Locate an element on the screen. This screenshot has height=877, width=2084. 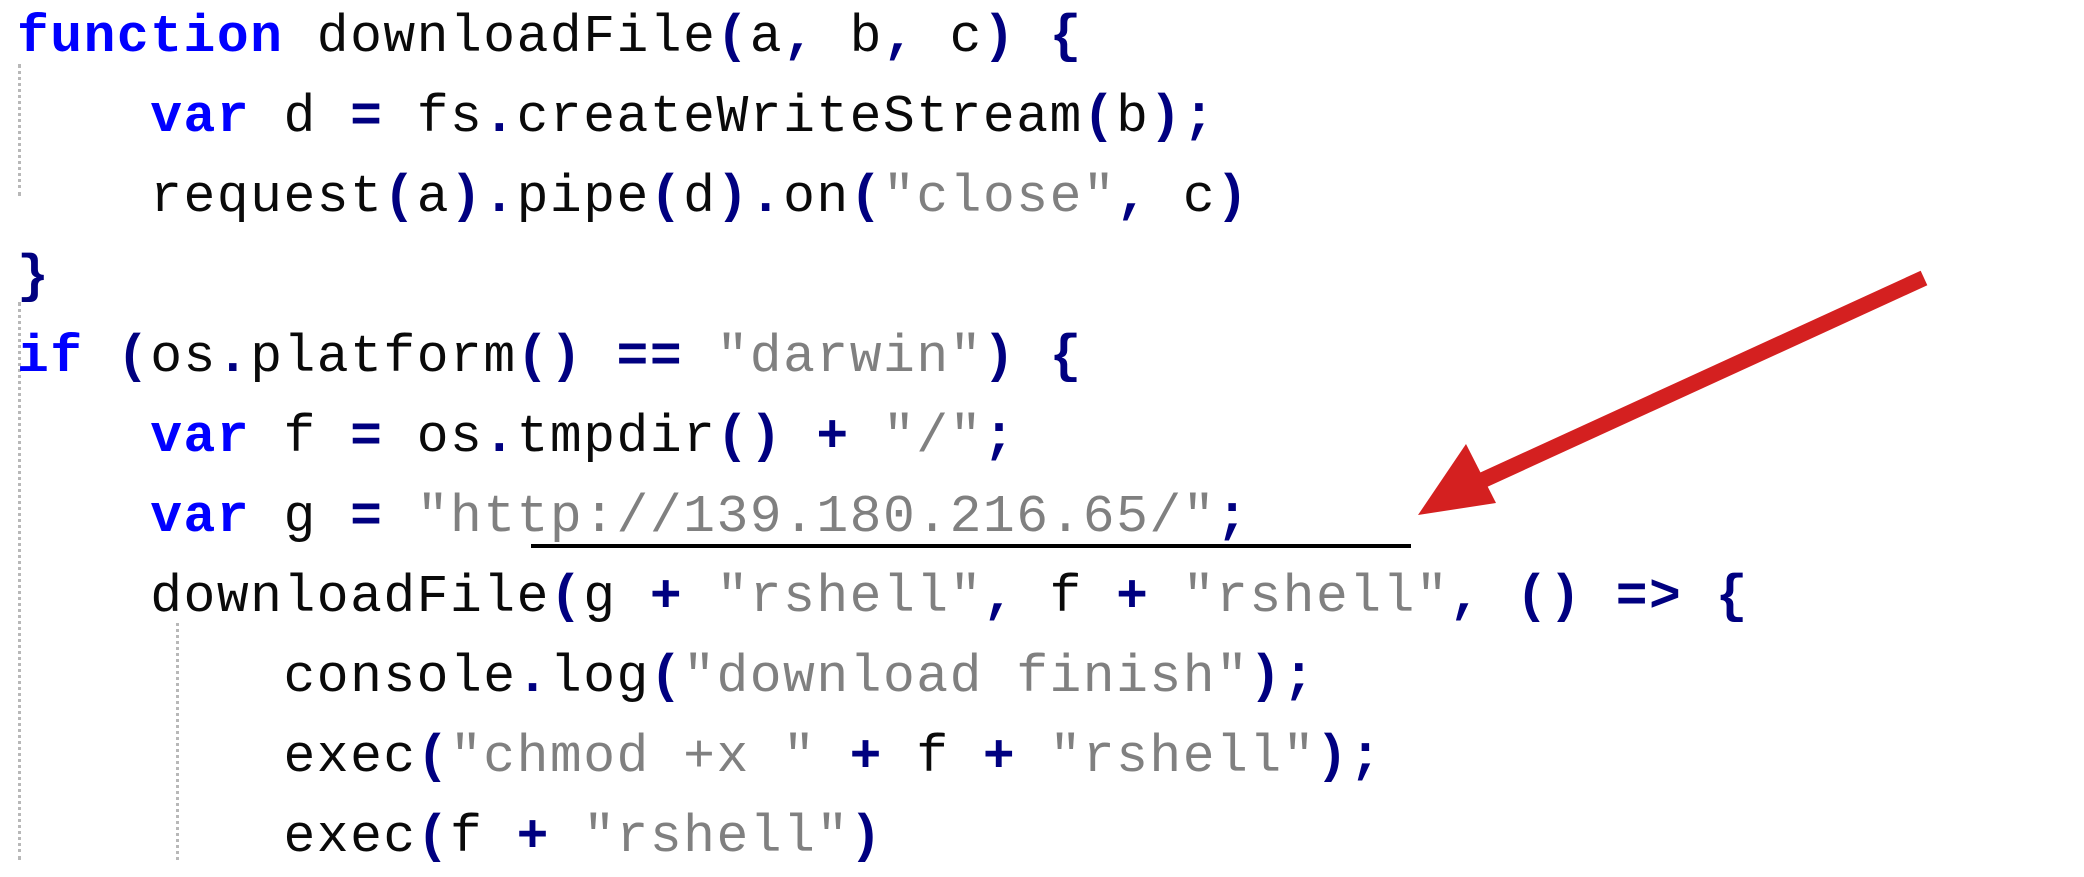
code-line: exec("chmod +x " + f + "rshell"); is located at coordinates (700, 757).